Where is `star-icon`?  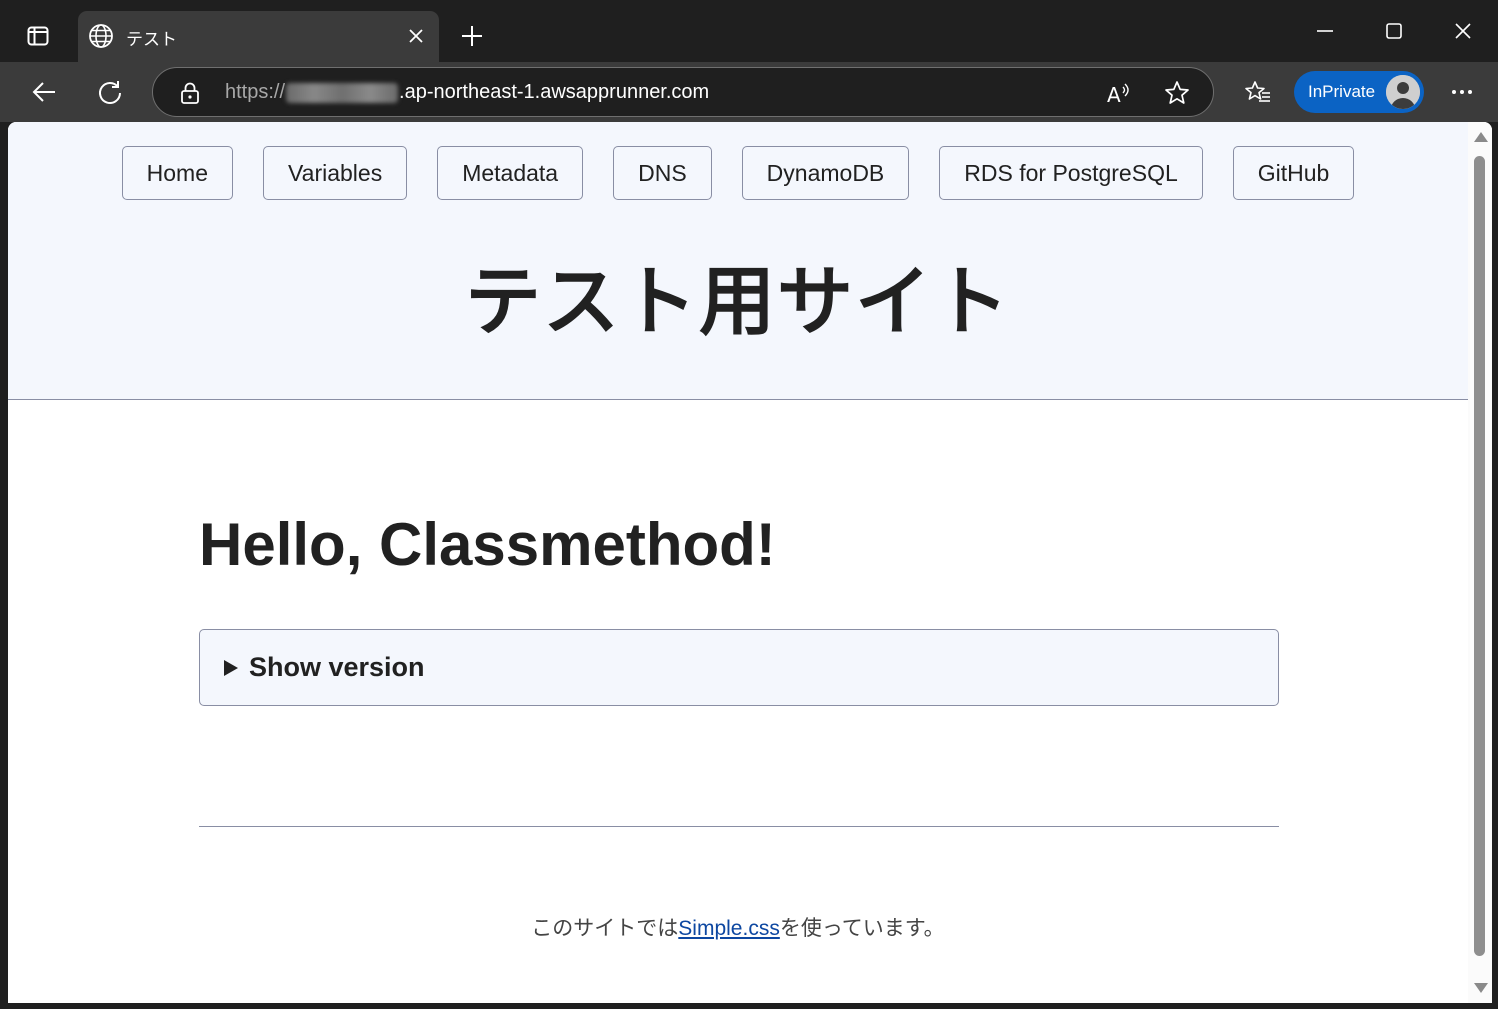 star-icon is located at coordinates (1177, 93).